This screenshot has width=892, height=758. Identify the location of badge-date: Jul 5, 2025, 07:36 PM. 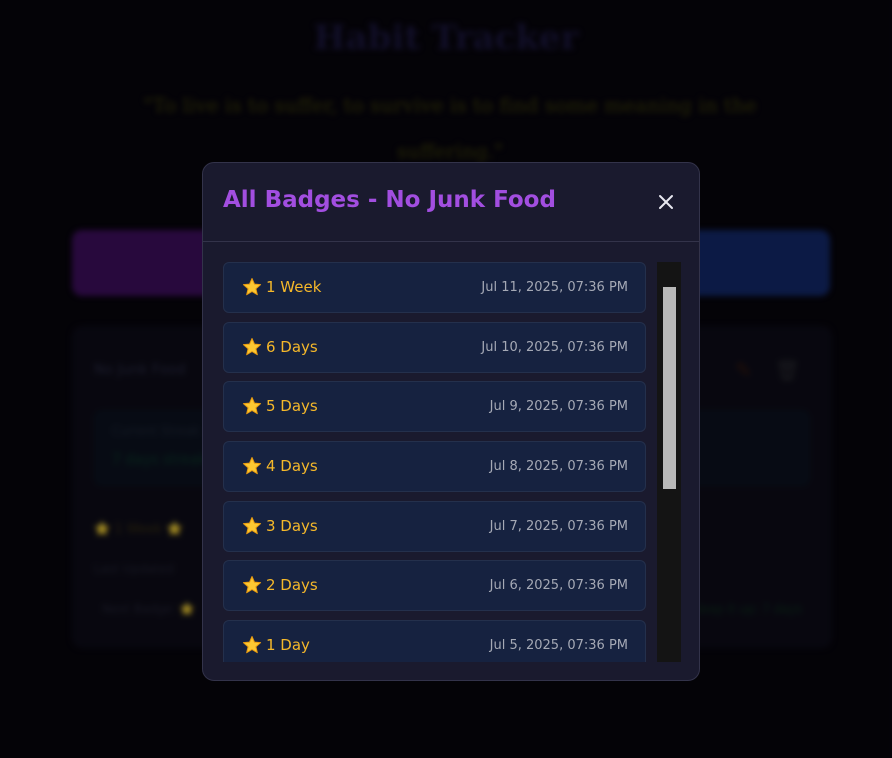
(558, 646).